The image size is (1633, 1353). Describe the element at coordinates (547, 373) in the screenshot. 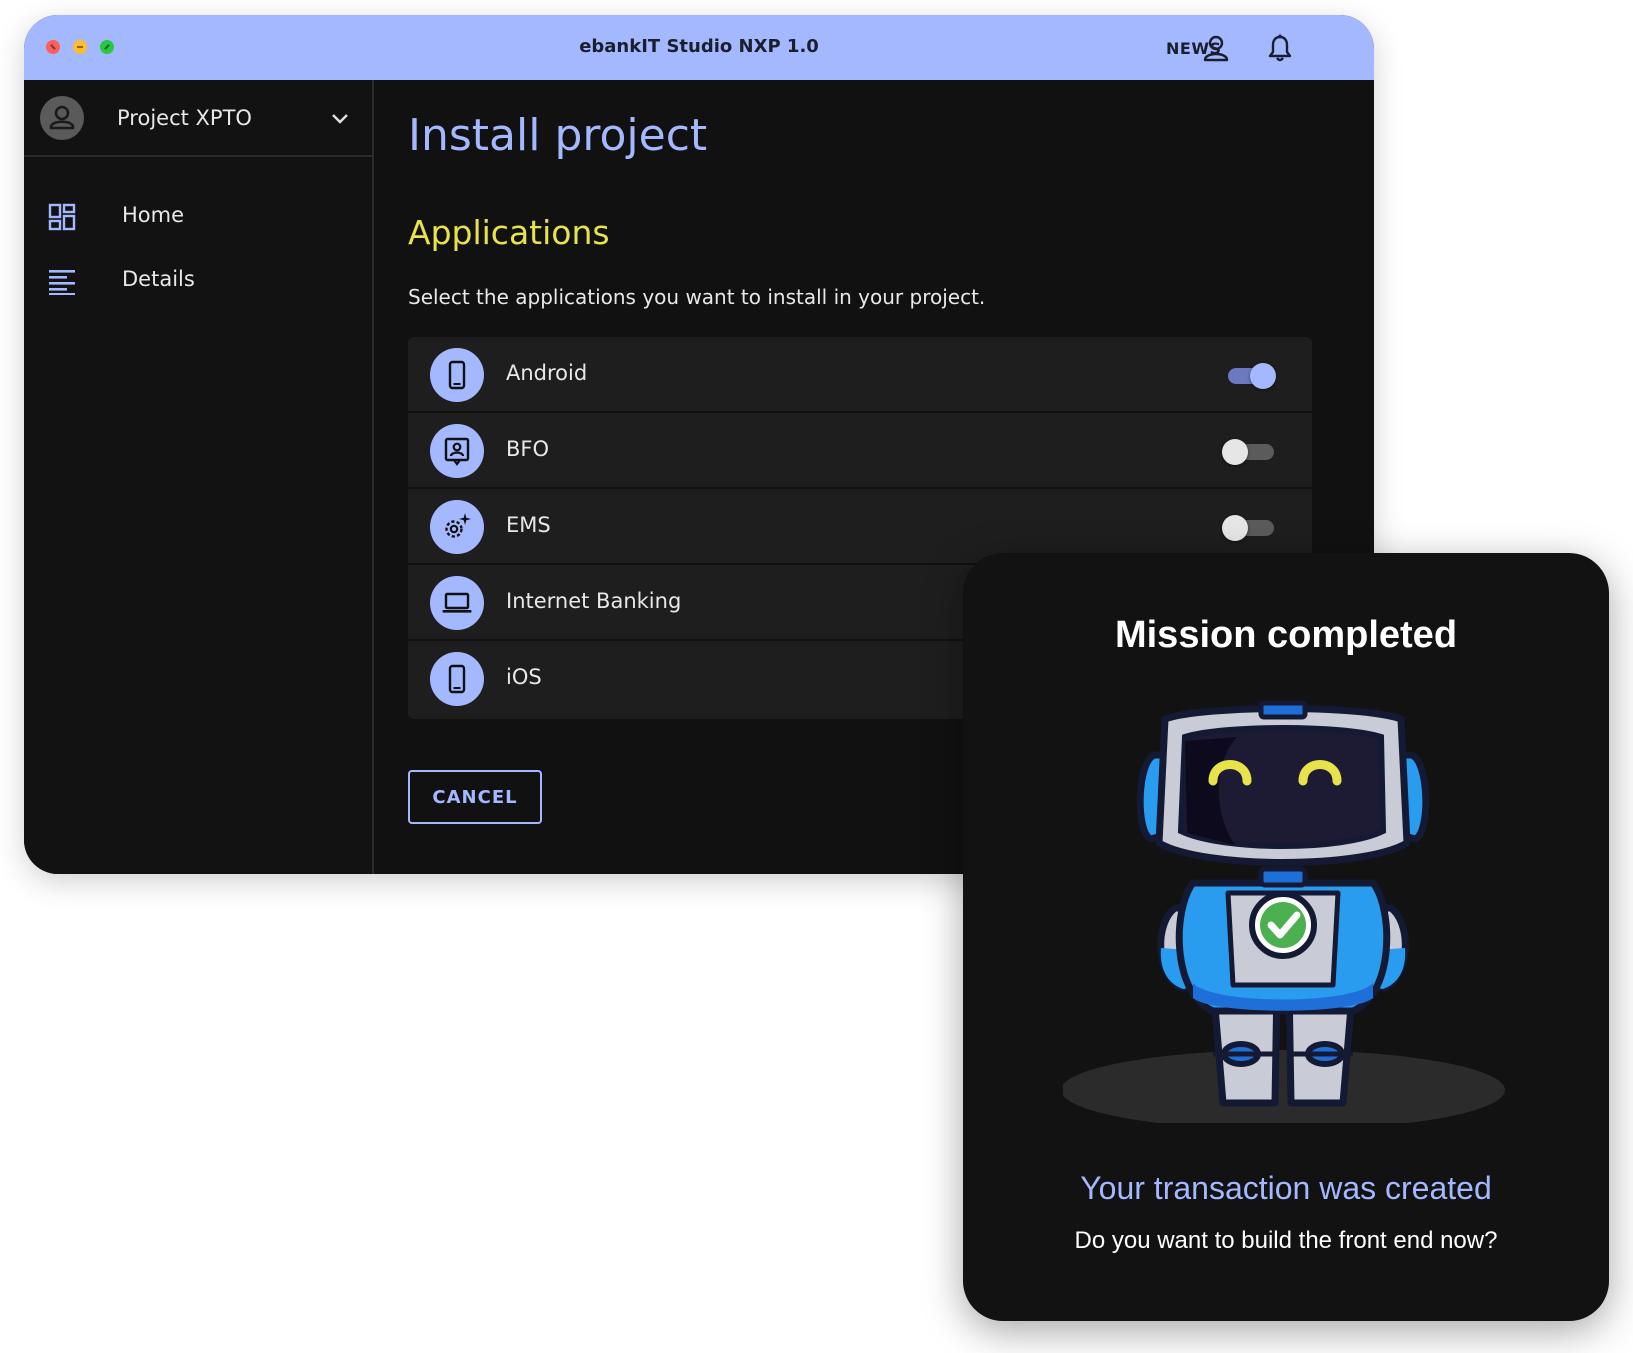

I see `app-name: Android` at that location.